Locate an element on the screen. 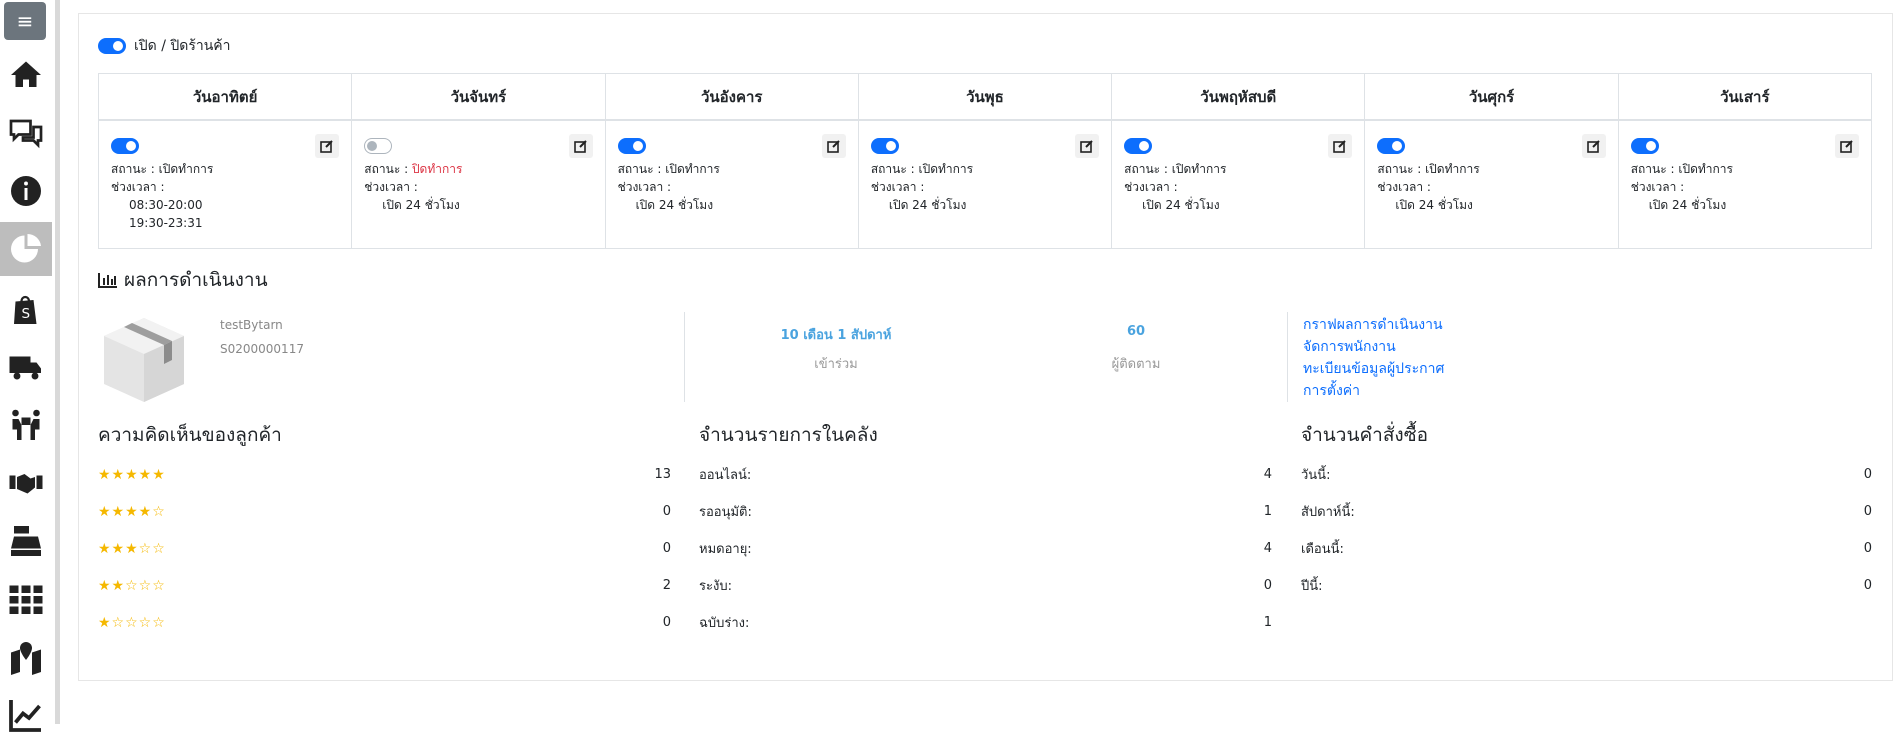 The height and width of the screenshot is (742, 1893). grid-icon is located at coordinates (26, 599).